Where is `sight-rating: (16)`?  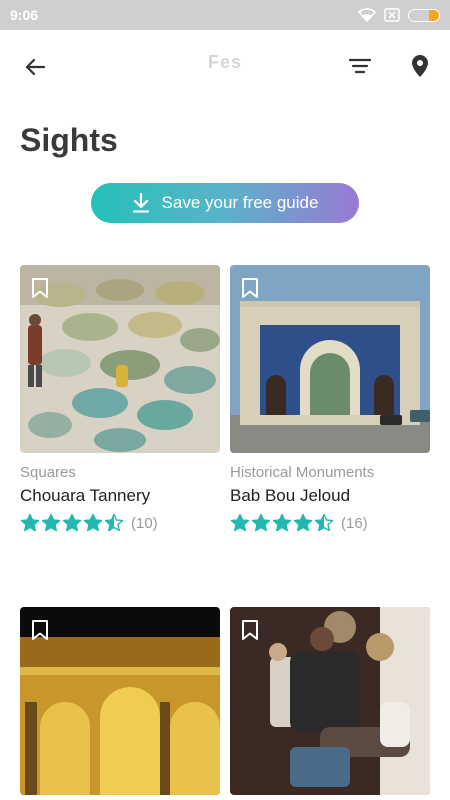
sight-rating: (16) is located at coordinates (330, 523).